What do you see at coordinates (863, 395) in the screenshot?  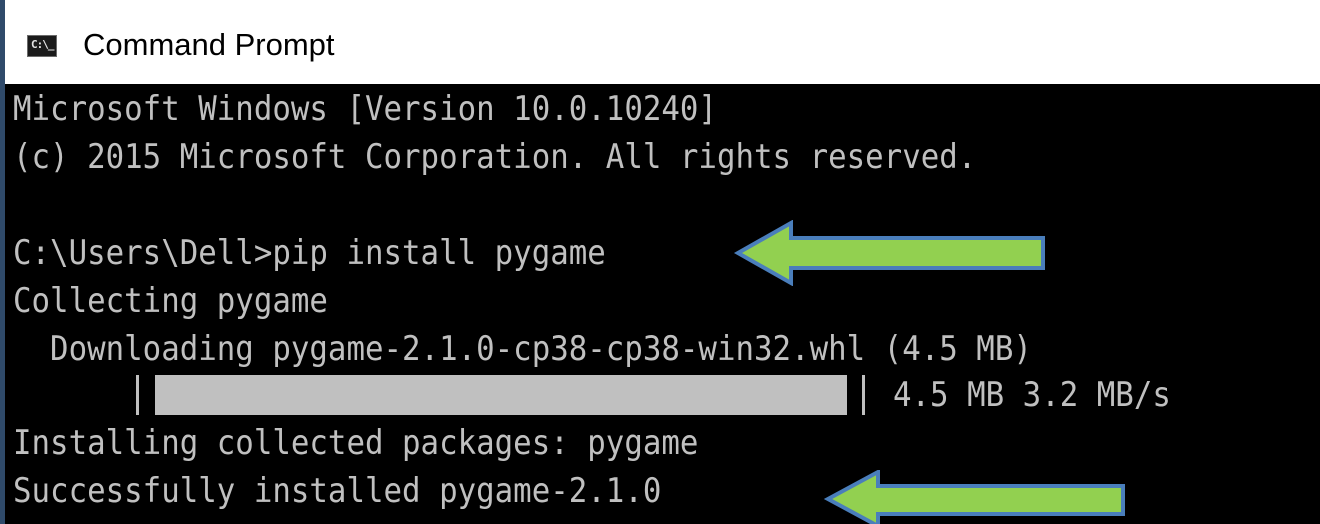 I see `progress-right-pipe` at bounding box center [863, 395].